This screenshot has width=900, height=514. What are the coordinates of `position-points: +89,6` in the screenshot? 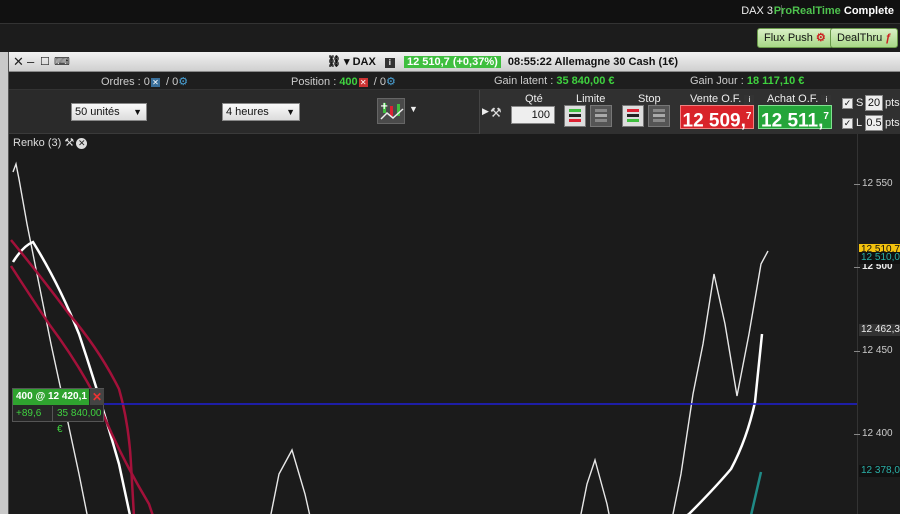 It's located at (33, 414).